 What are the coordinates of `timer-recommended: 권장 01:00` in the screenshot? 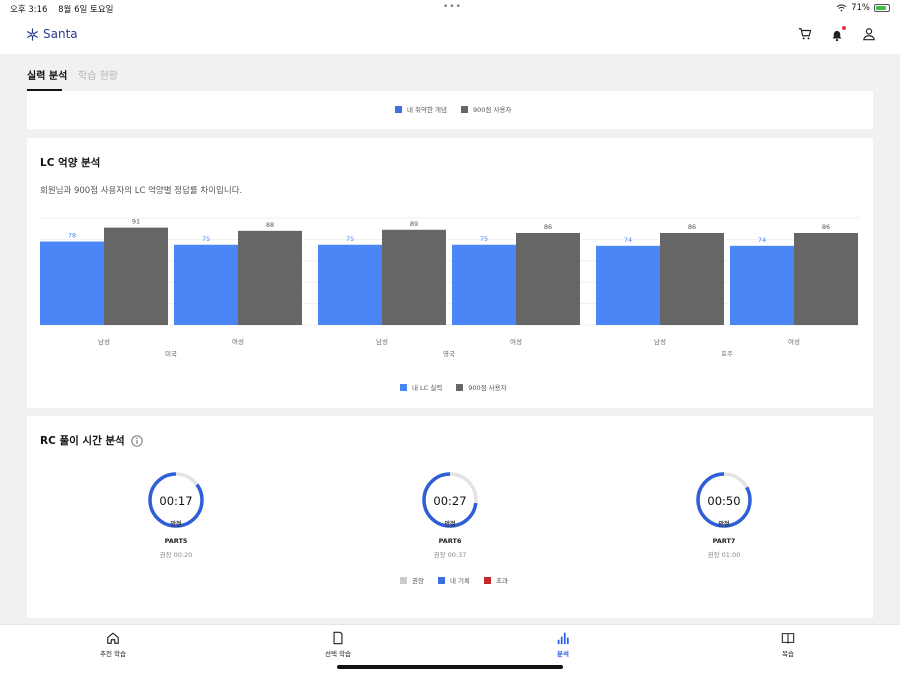 It's located at (724, 555).